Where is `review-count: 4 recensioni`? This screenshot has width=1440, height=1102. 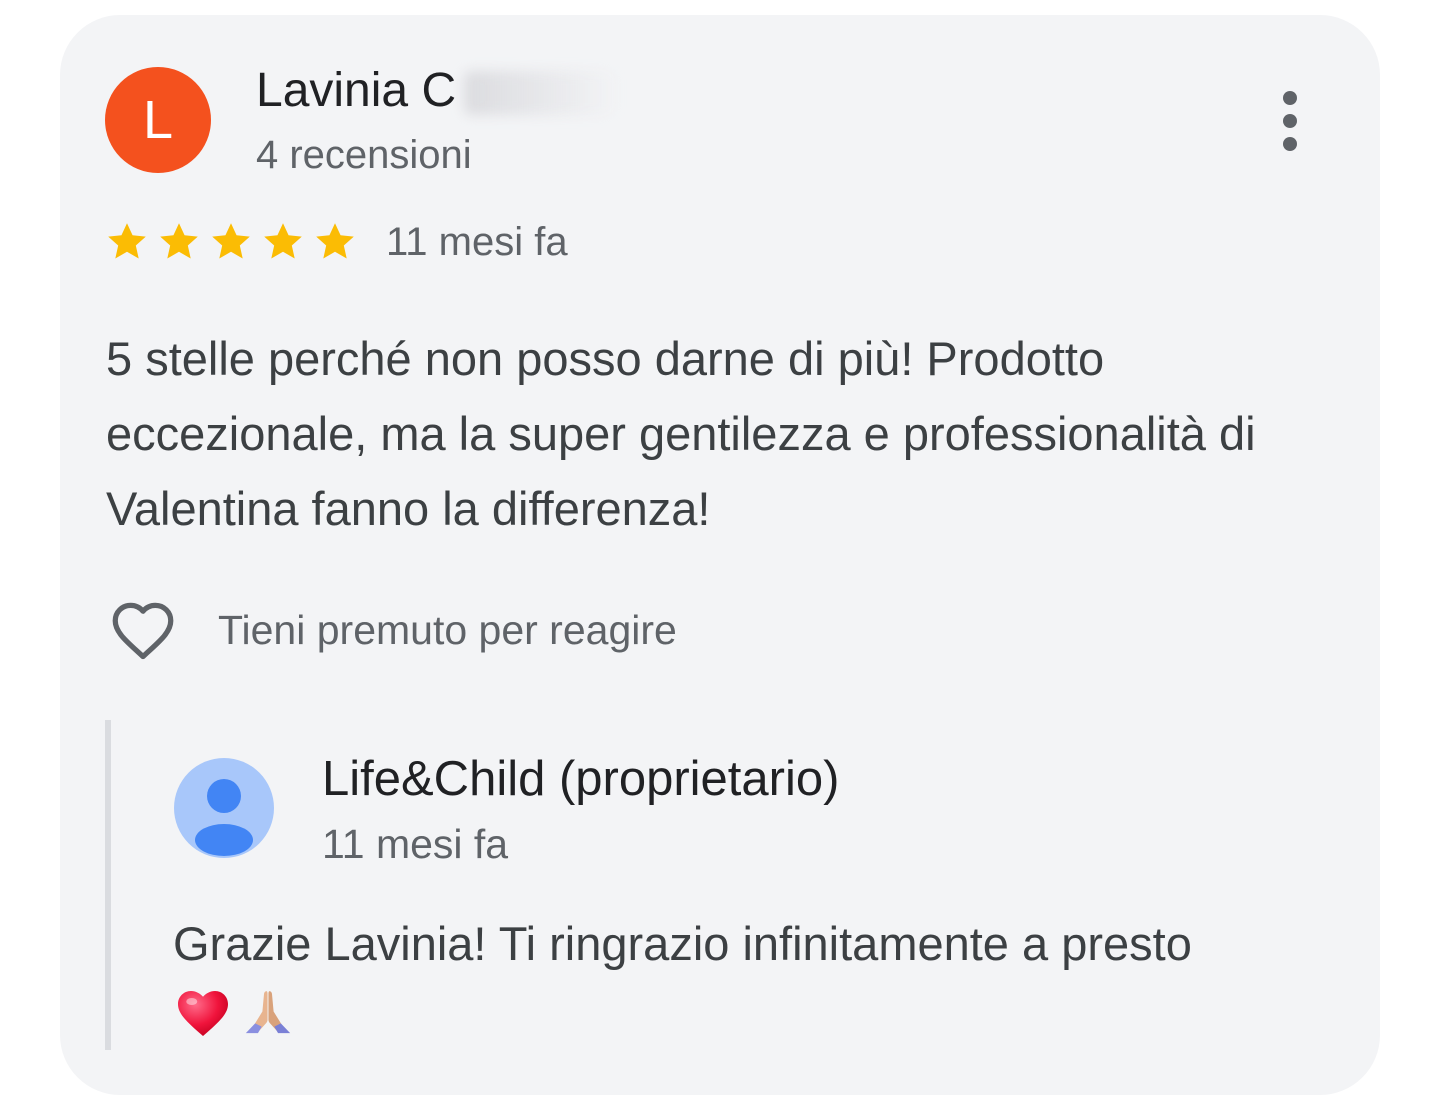
review-count: 4 recensioni is located at coordinates (364, 155).